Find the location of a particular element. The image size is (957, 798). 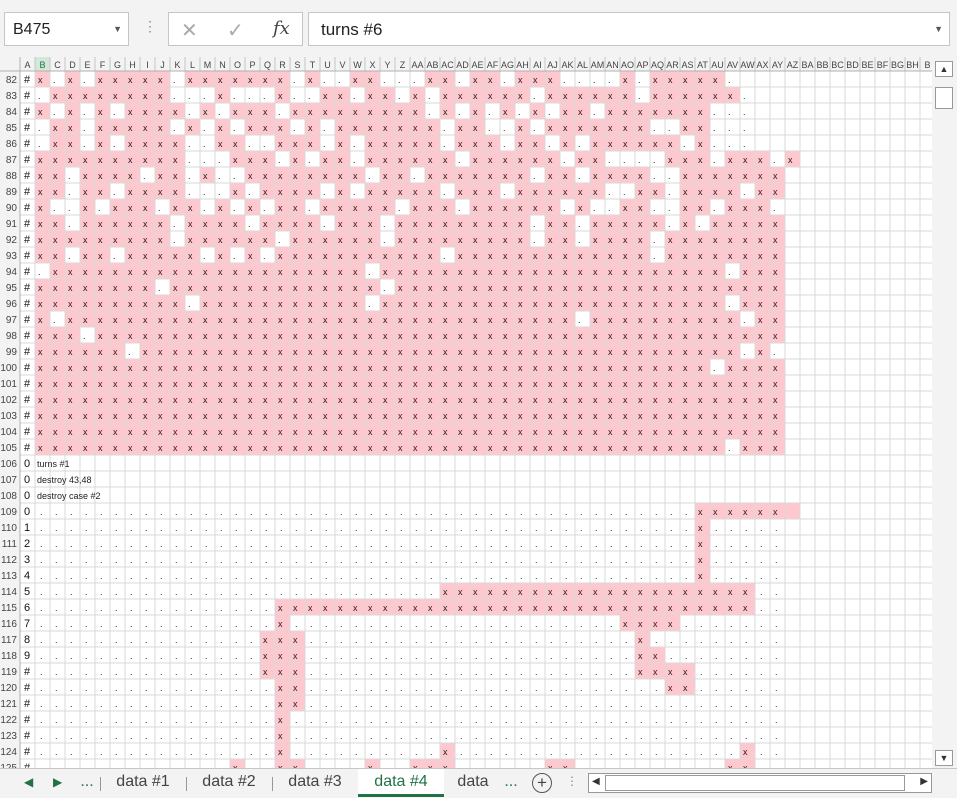

col-a-value: 0 is located at coordinates (27, 480).